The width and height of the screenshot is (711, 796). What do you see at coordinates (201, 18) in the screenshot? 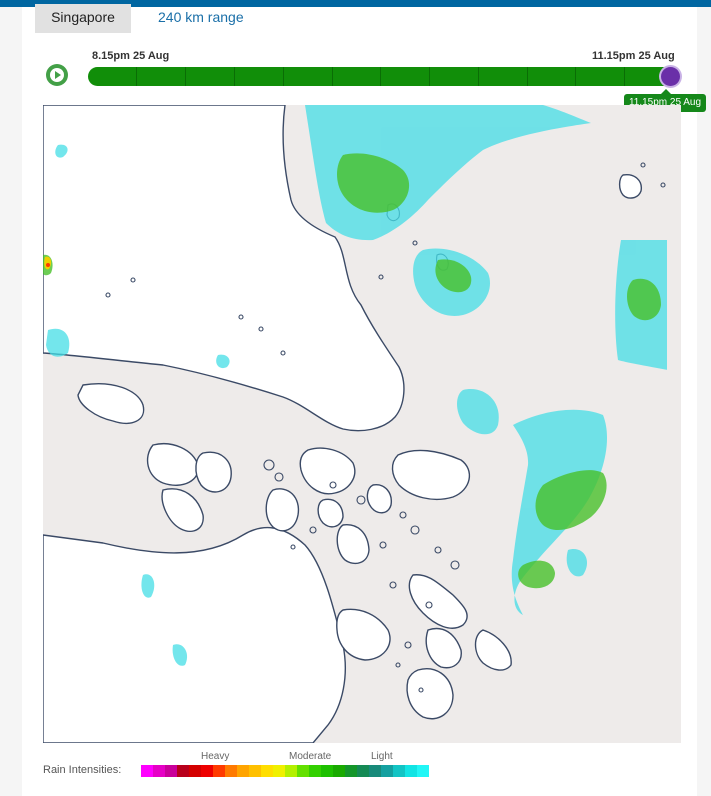
I see `tab-240km-range: 240 km range` at bounding box center [201, 18].